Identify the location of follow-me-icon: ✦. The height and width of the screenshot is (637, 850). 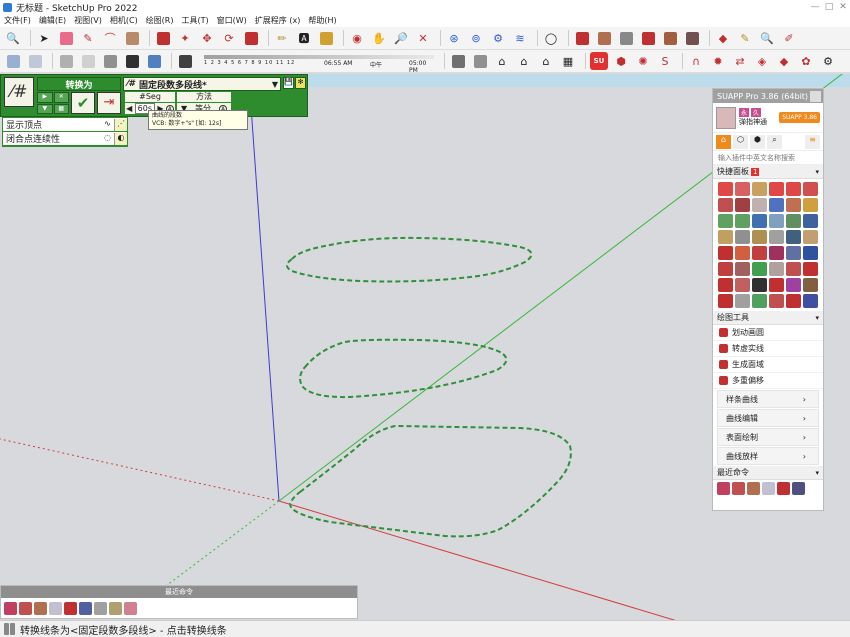
(185, 38).